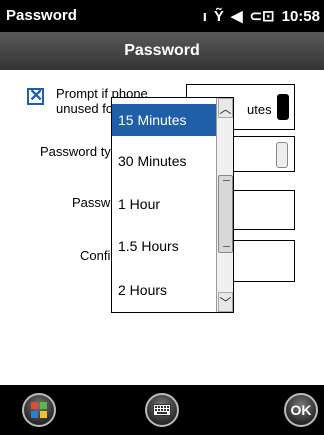  What do you see at coordinates (85, 108) in the screenshot?
I see `prompt-label-line2: unused fo` at bounding box center [85, 108].